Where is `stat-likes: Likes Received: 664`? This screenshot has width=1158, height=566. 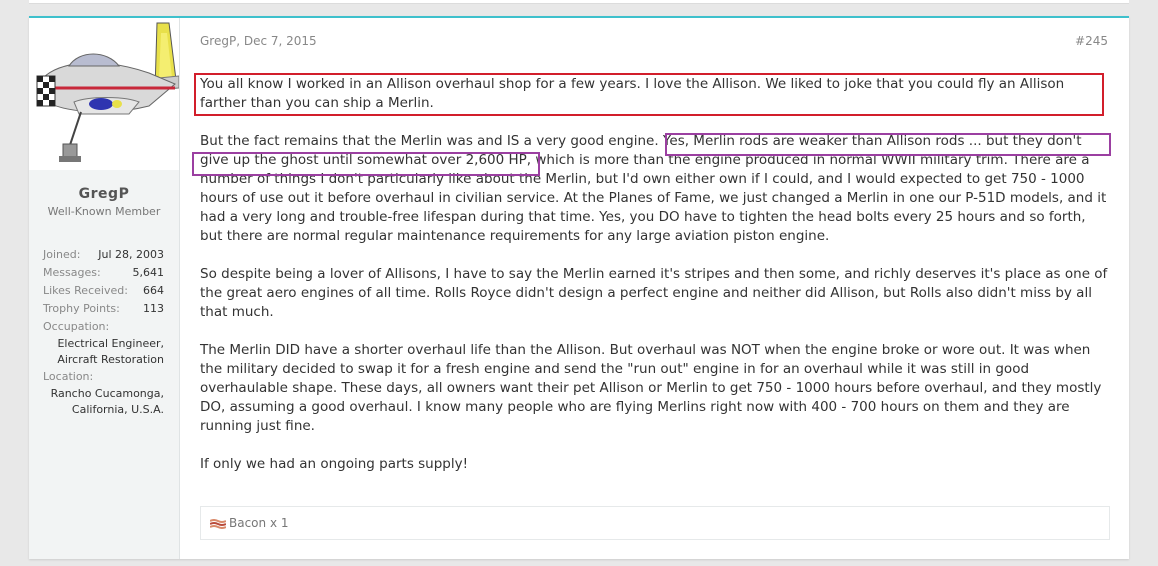
stat-likes: Likes Received: 664 is located at coordinates (103, 293).